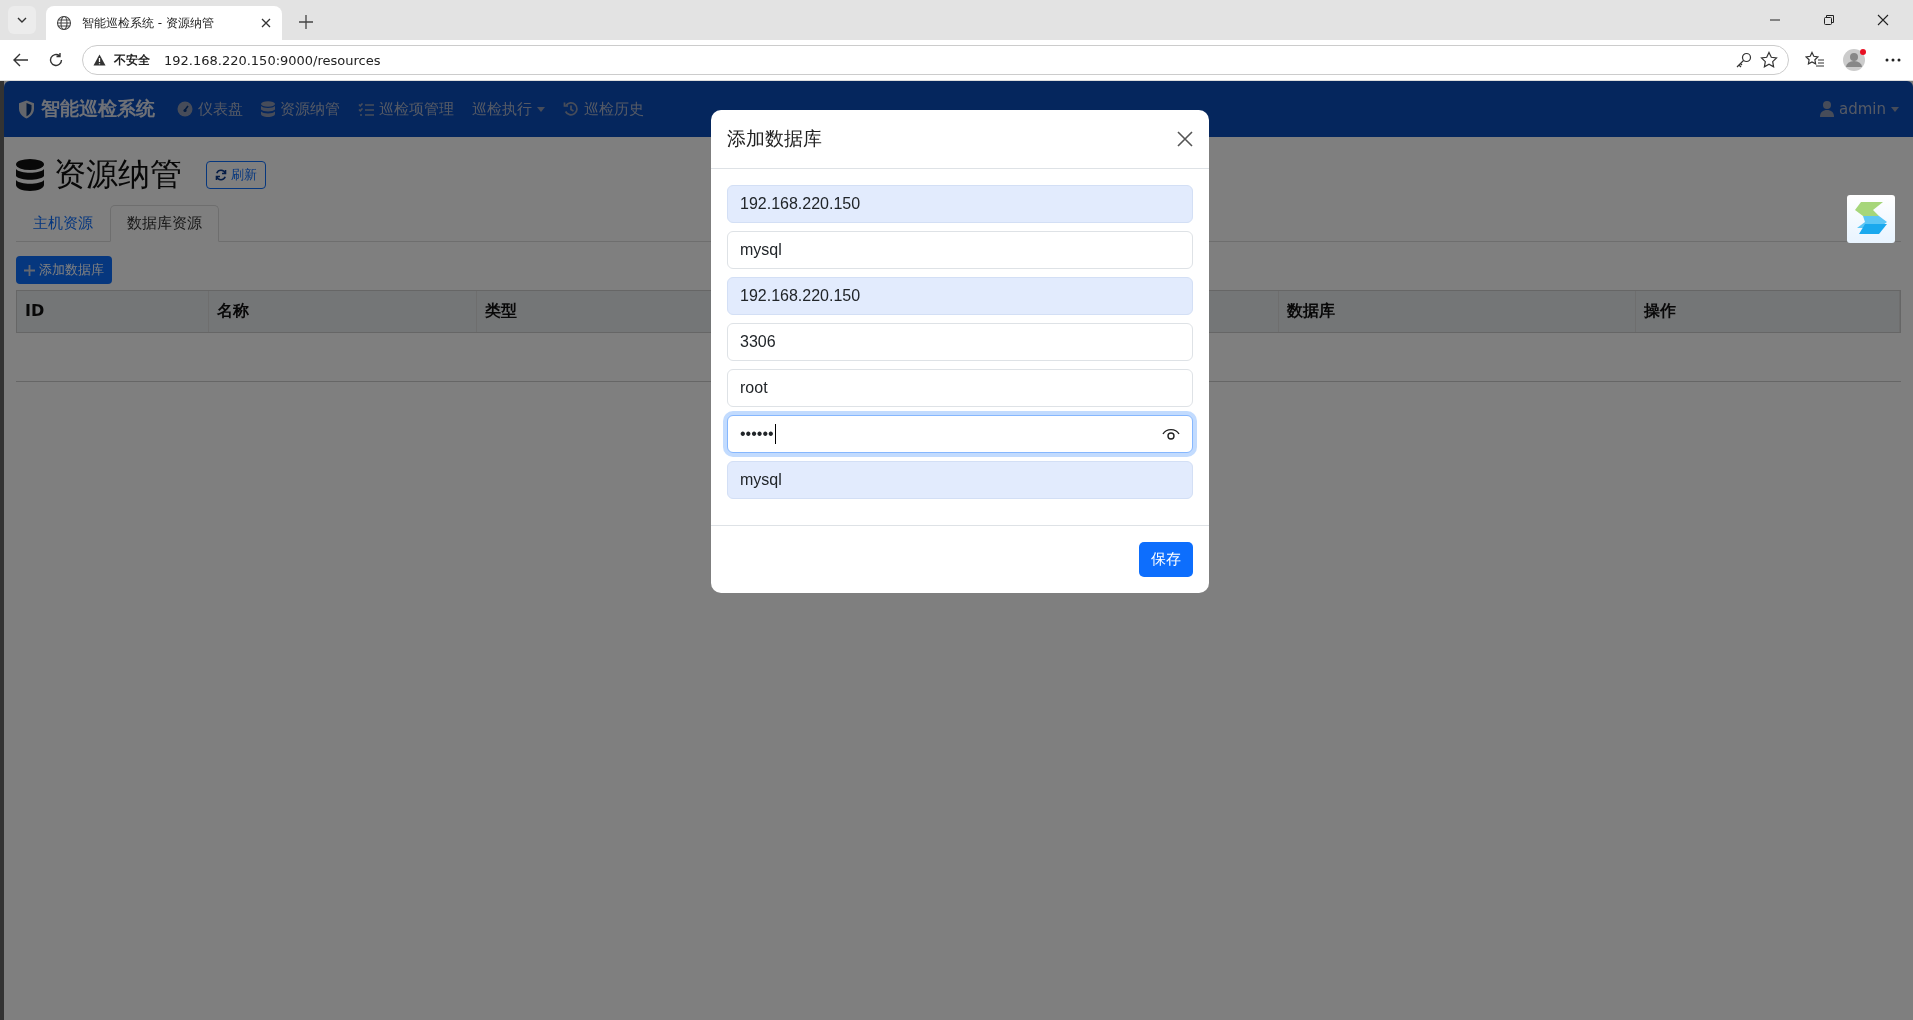  What do you see at coordinates (22, 20) in the screenshot?
I see `tab-list-button` at bounding box center [22, 20].